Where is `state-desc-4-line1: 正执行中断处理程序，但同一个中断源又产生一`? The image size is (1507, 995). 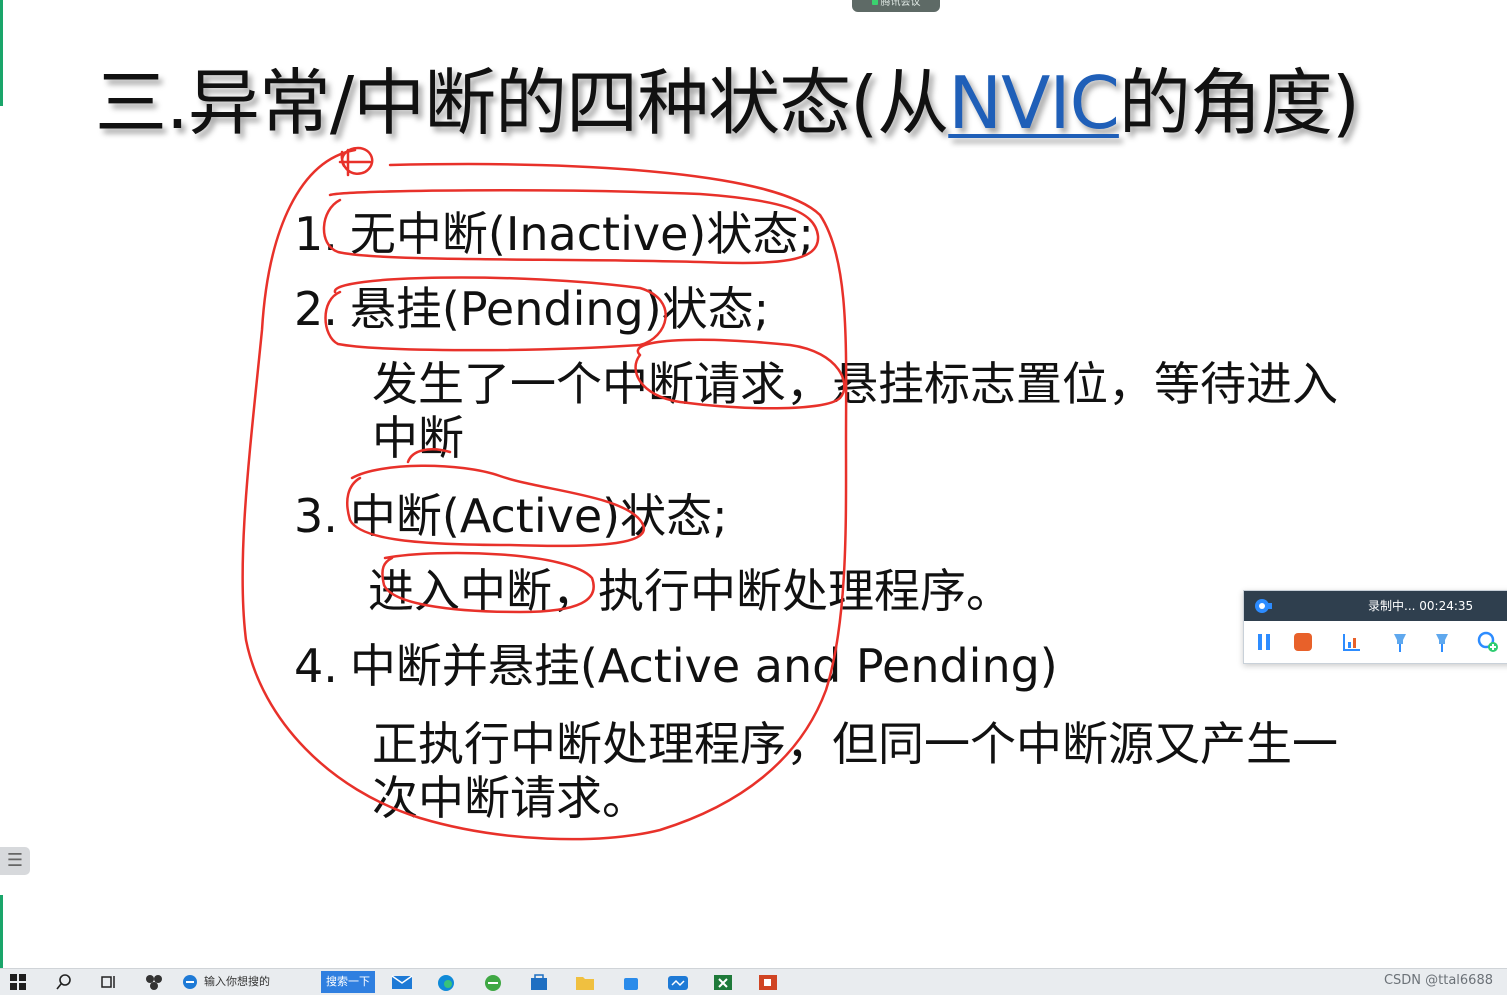 state-desc-4-line1: 正执行中断处理程序，但同一个中断源又产生一 is located at coordinates (855, 744).